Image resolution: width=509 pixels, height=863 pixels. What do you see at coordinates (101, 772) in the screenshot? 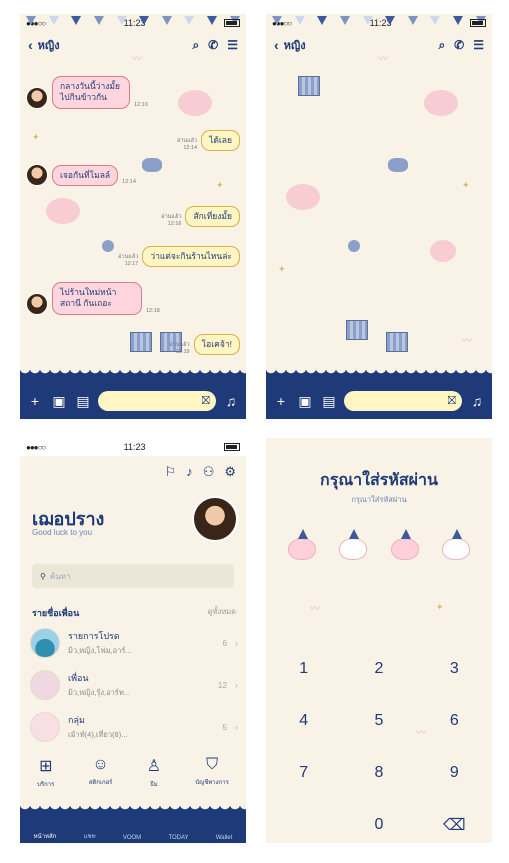
I see `tab-stickers: ☺ สติกเกอร์` at bounding box center [101, 772].